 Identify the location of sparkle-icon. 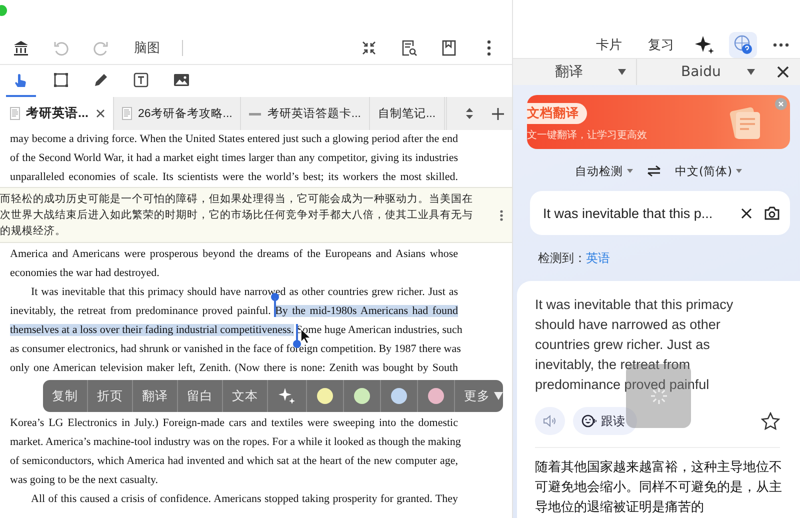
(705, 45).